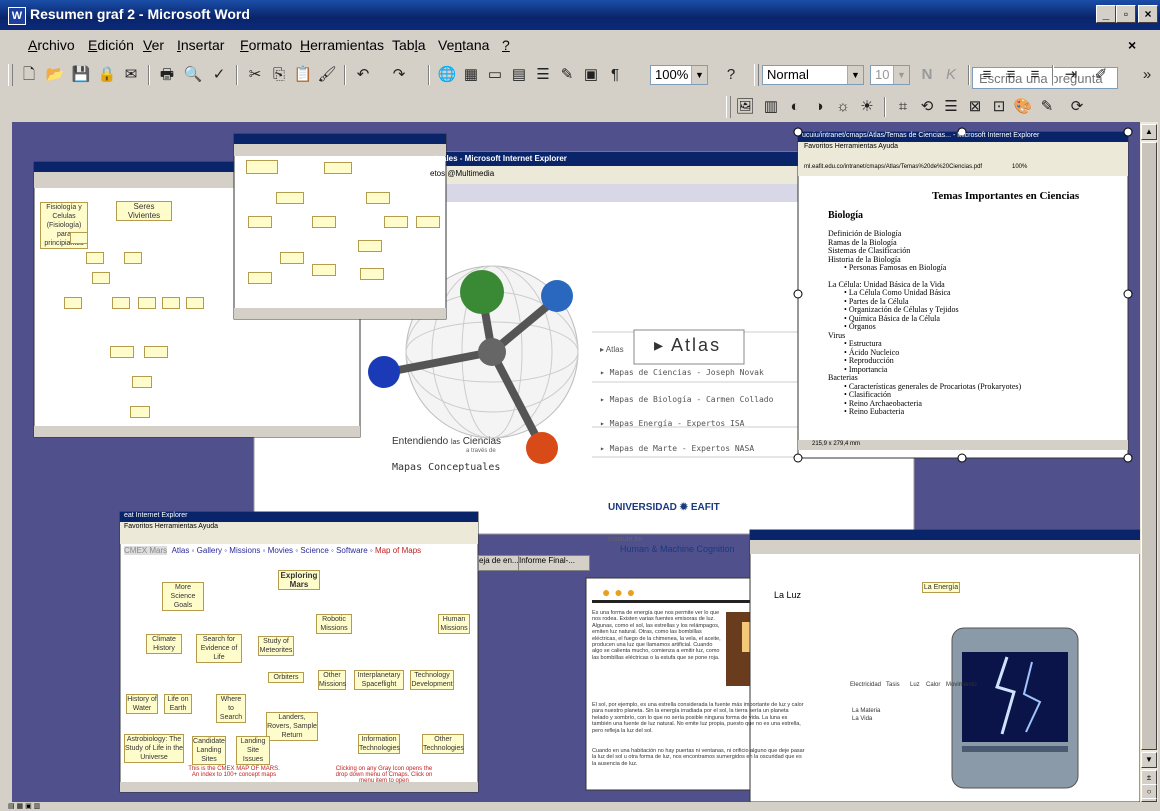 This screenshot has height=811, width=1160. Describe the element at coordinates (672, 423) in the screenshot. I see `atlas-link-energia: ▸ Mapas Energía - Expertos ISA` at that location.